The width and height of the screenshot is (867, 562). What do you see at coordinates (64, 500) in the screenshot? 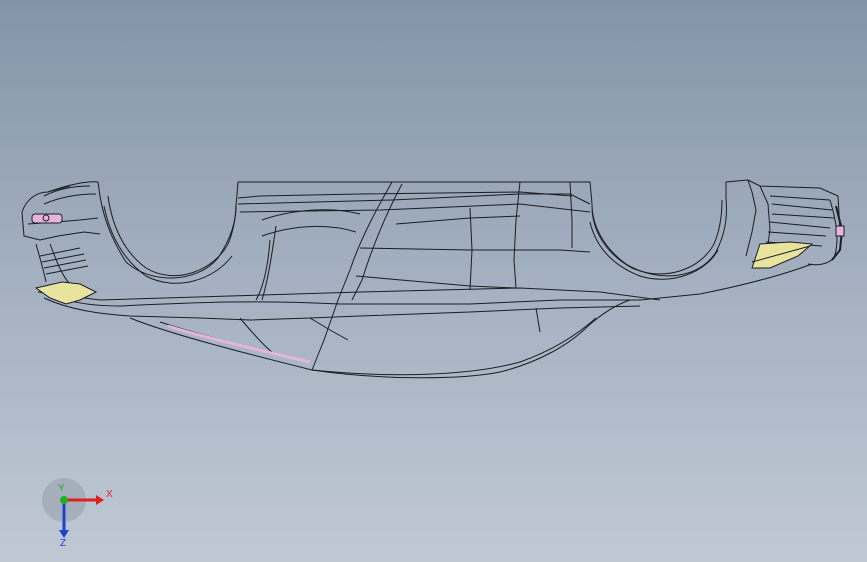
I see `y-axis-dot` at bounding box center [64, 500].